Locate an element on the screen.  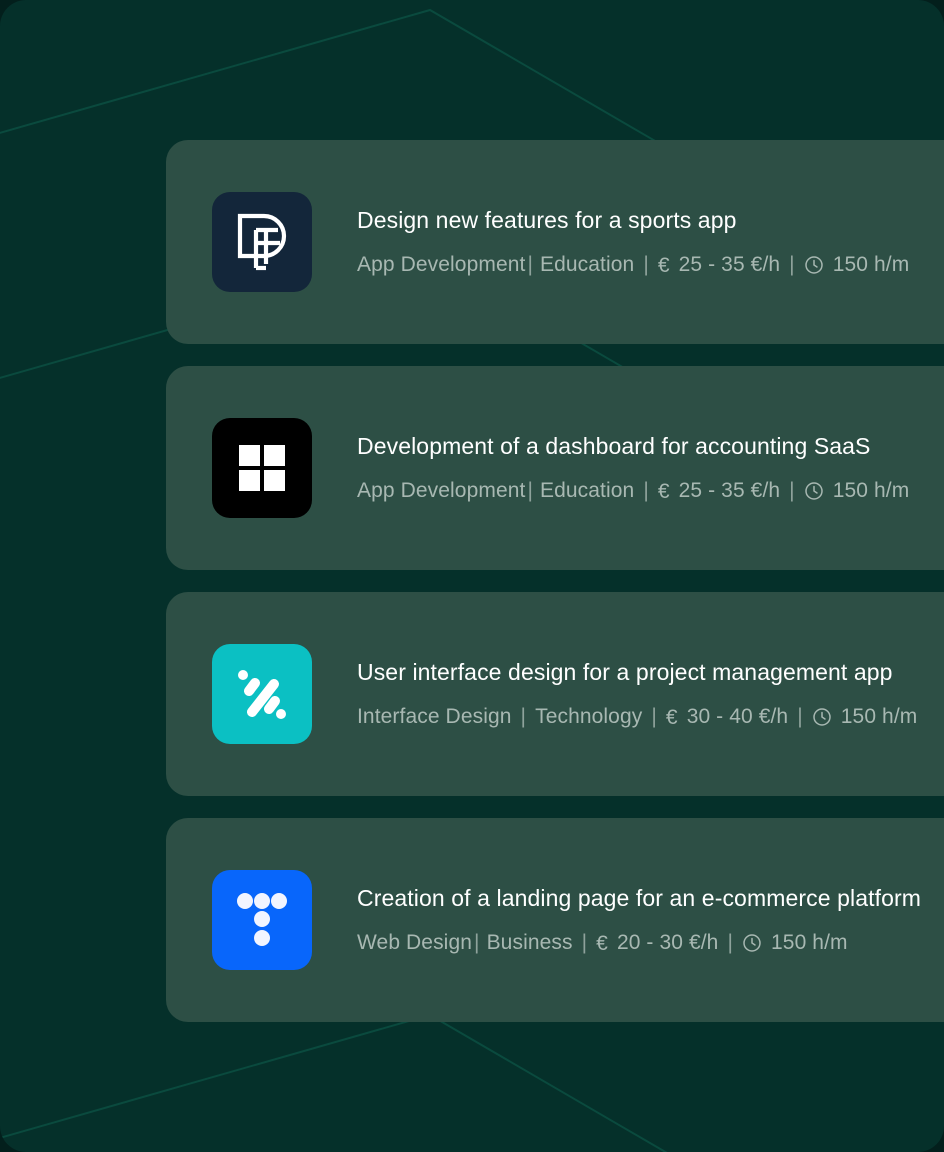
job-meta-row: Web Design | Business | € 20 - 30 €/h | is located at coordinates (639, 943).